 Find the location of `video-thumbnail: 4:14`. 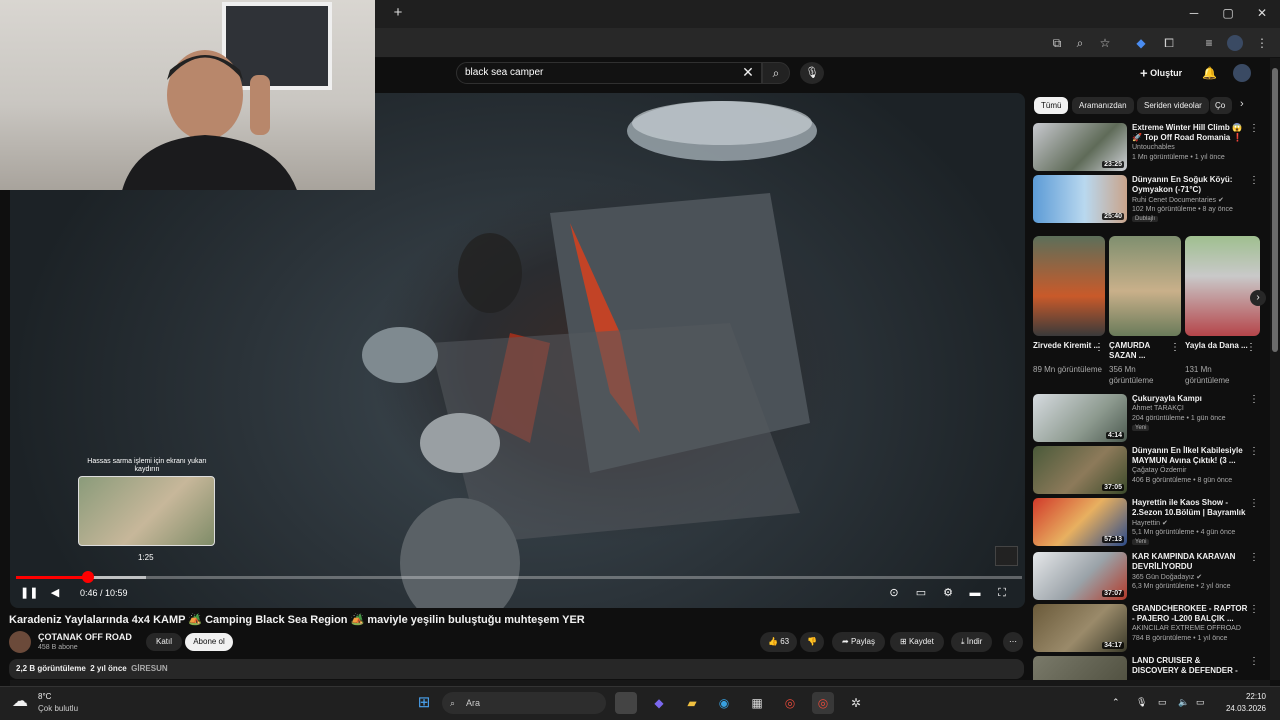

video-thumbnail: 4:14 is located at coordinates (1080, 418).